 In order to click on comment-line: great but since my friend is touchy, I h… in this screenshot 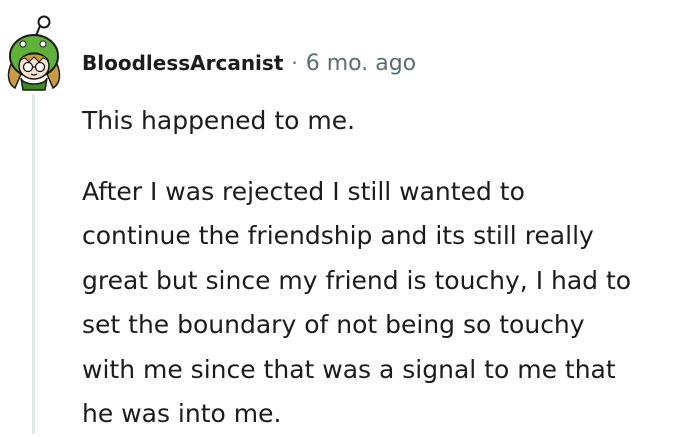, I will do `click(357, 280)`.